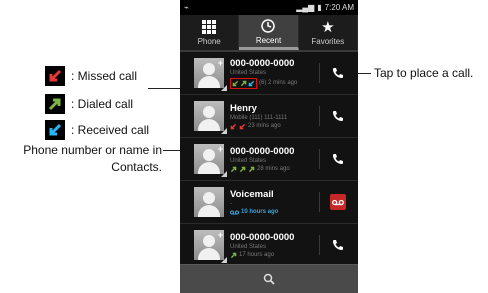  What do you see at coordinates (260, 212) in the screenshot?
I see `call-time: 10 hours ago` at bounding box center [260, 212].